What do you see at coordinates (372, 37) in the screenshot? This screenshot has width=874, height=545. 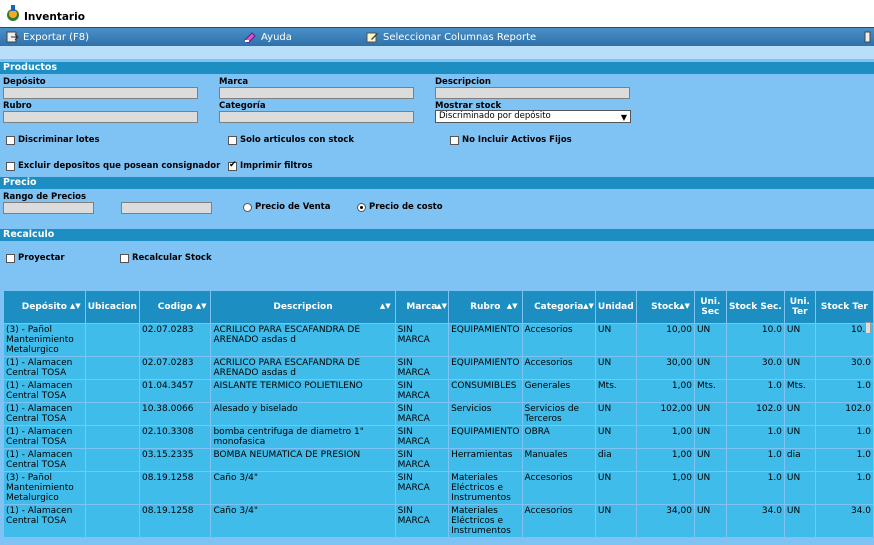 I see `columns-edit-icon` at bounding box center [372, 37].